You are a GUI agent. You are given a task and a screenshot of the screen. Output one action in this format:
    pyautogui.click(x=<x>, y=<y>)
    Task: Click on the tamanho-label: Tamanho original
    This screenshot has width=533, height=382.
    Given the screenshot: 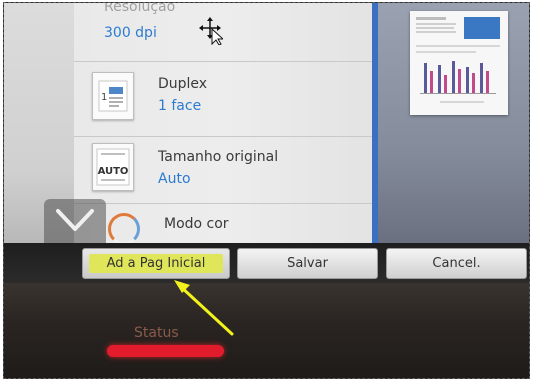 What is the action you would take?
    pyautogui.click(x=218, y=157)
    